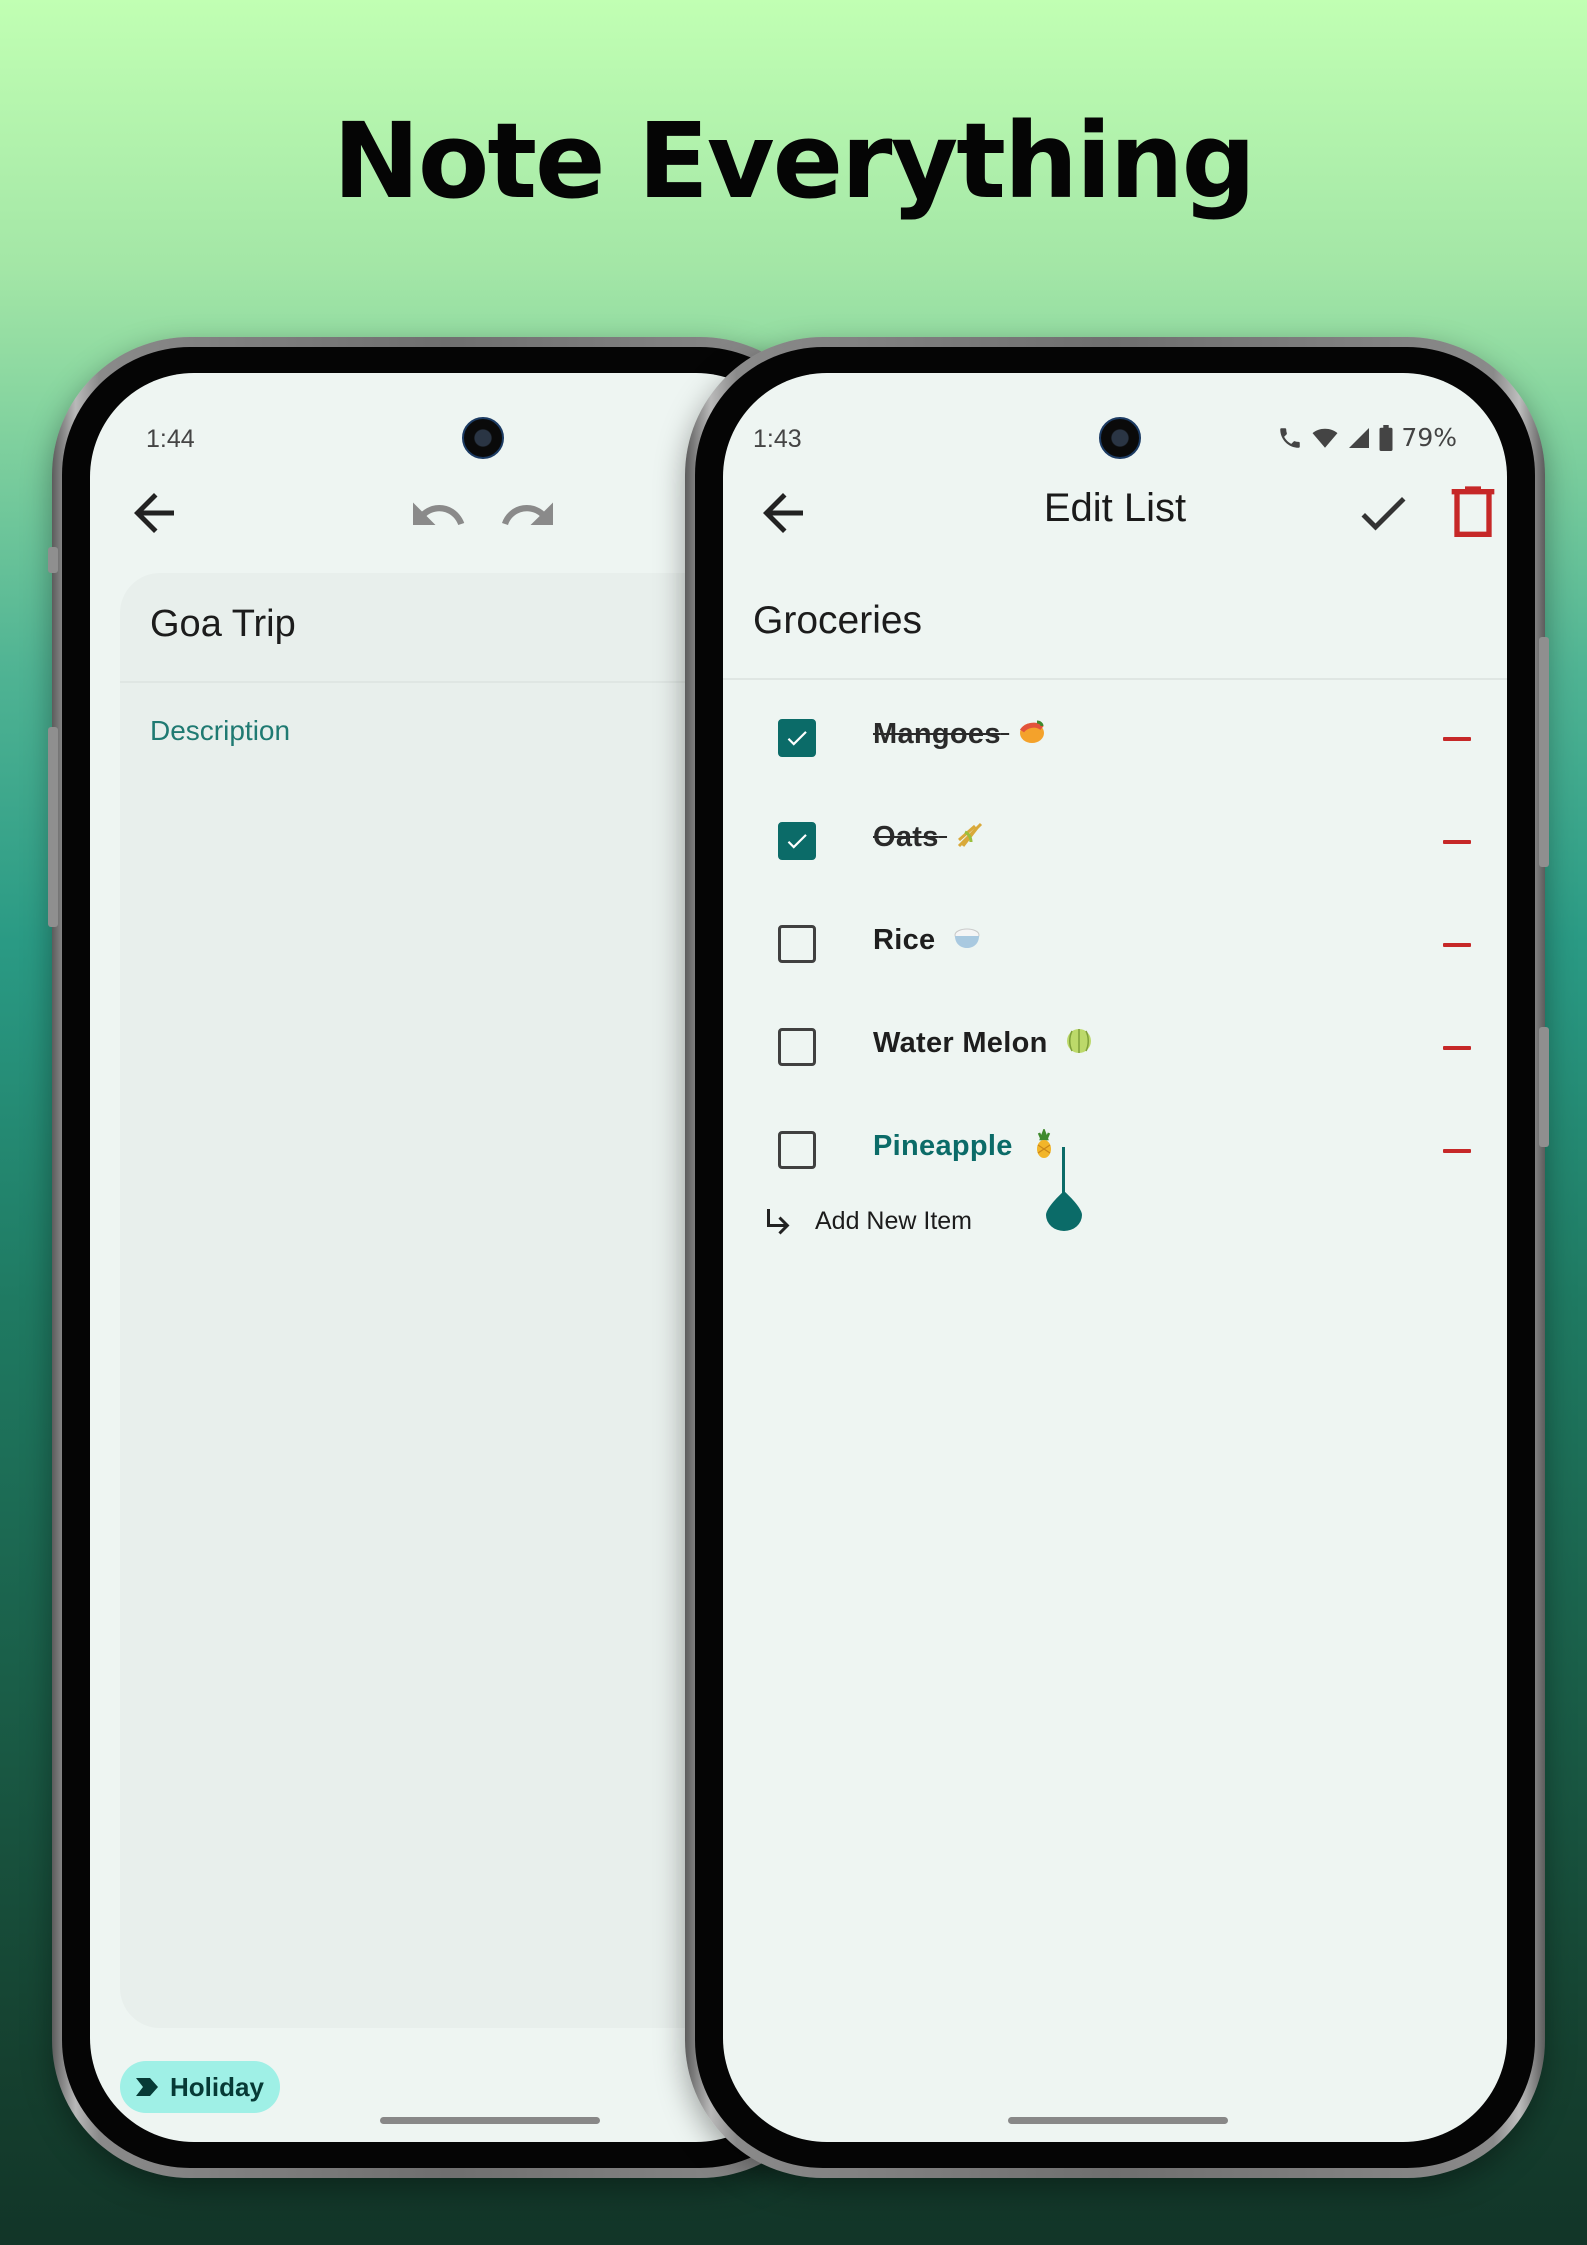 This screenshot has height=2245, width=1587. I want to click on list-item-text: Oats, so click(929, 837).